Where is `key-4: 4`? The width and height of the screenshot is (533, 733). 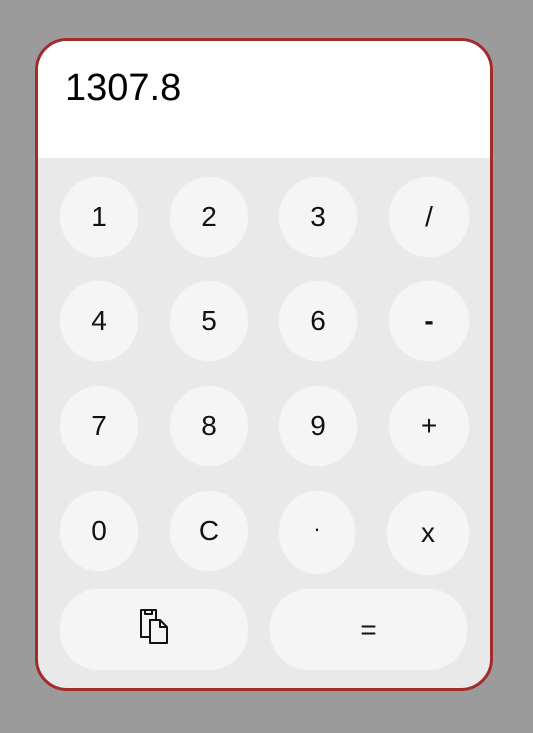 key-4: 4 is located at coordinates (99, 321).